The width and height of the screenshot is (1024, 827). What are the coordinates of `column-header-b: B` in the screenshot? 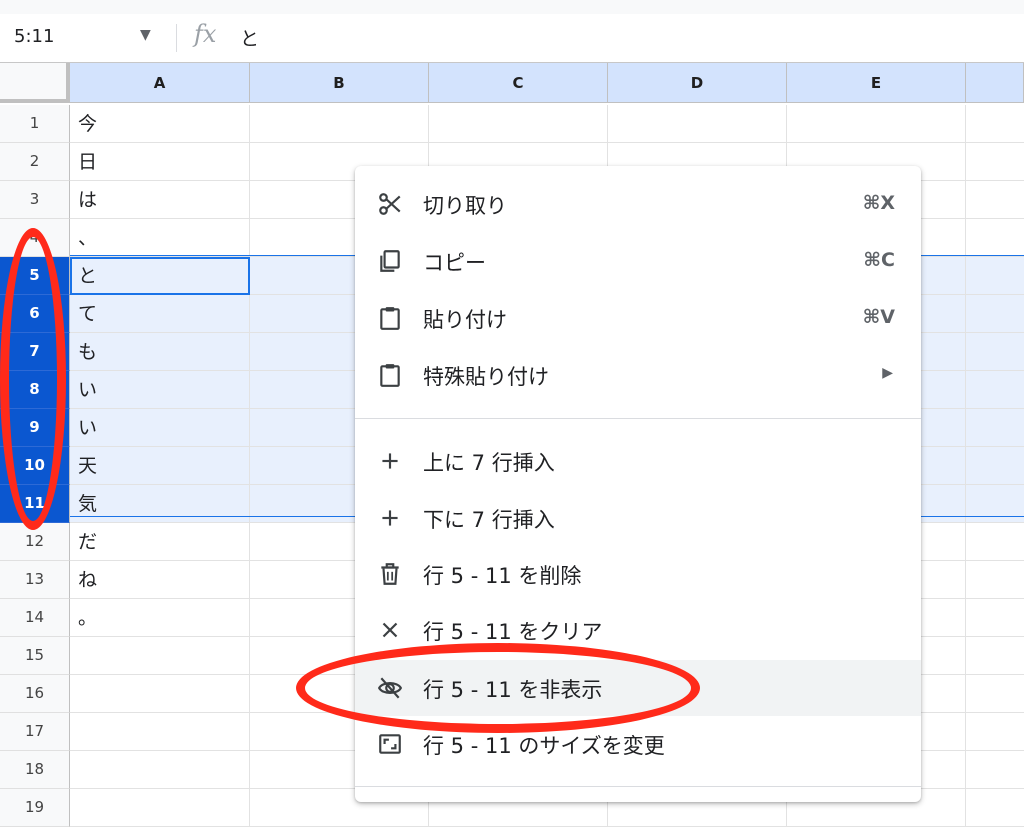 It's located at (339, 83).